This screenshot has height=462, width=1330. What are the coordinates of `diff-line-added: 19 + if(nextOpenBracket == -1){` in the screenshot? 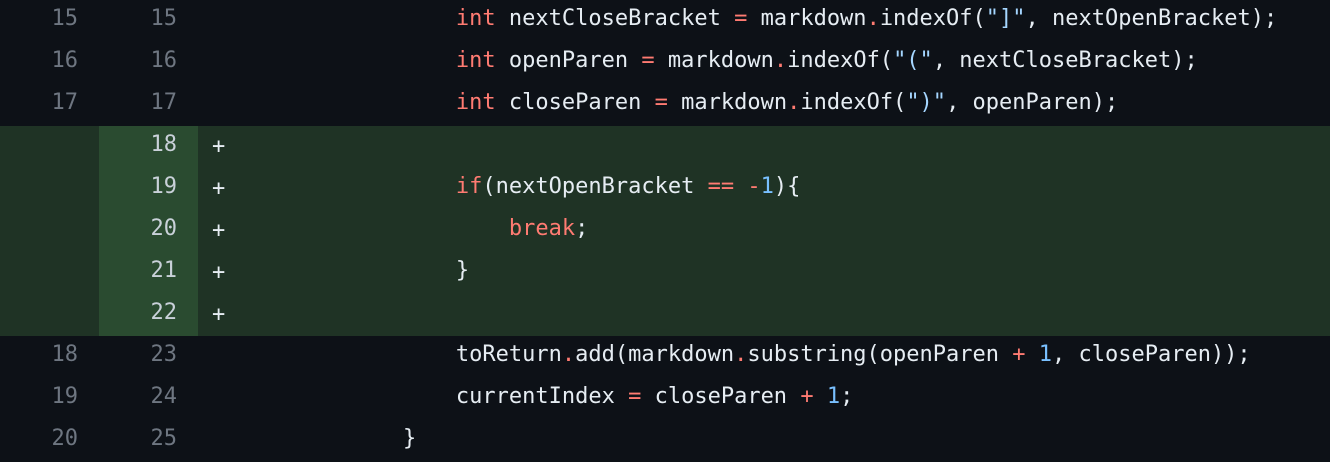 It's located at (665, 189).